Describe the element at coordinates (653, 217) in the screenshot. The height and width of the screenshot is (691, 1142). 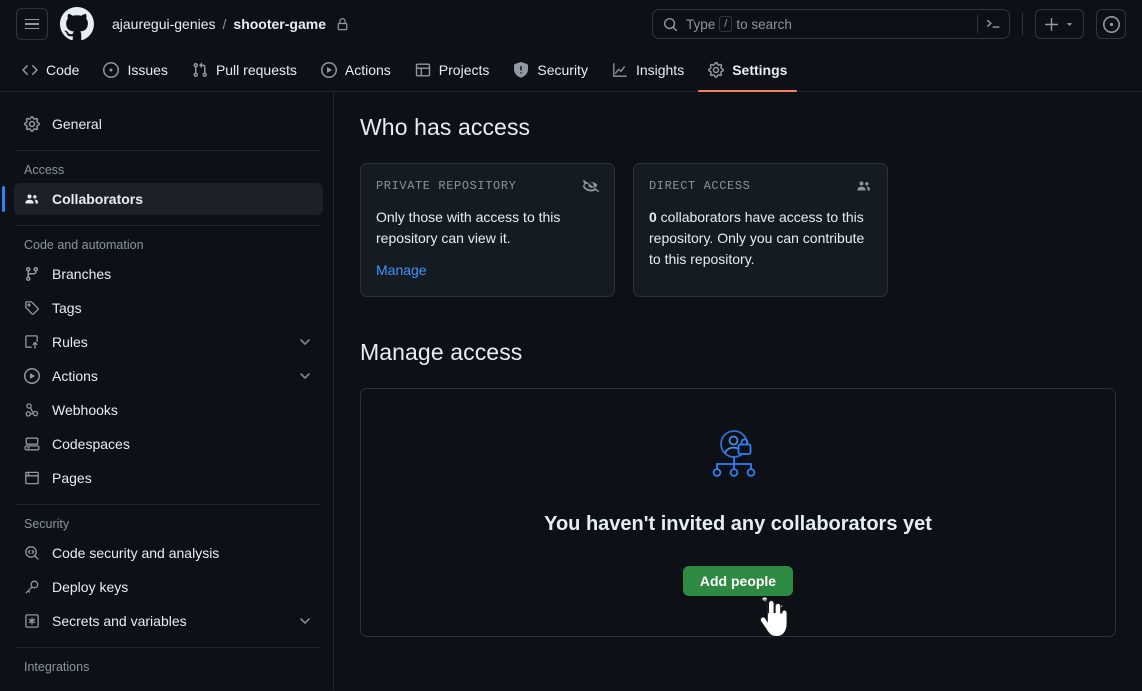
I see `collaborator-count: 0` at that location.